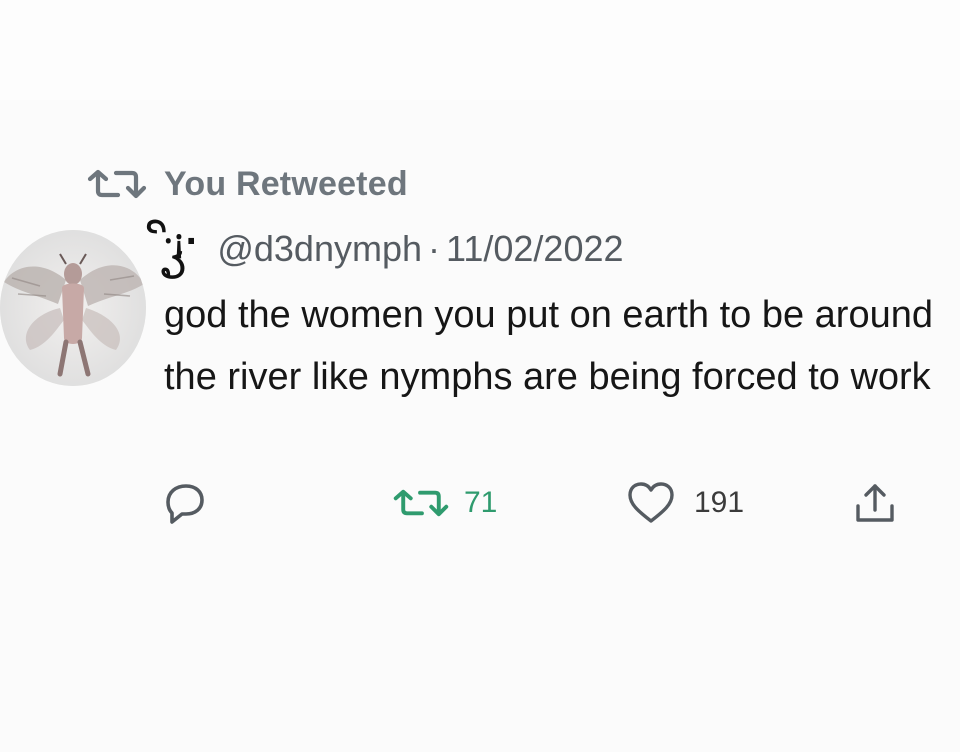 Image resolution: width=960 pixels, height=752 pixels. I want to click on retweet-button: 71, so click(444, 503).